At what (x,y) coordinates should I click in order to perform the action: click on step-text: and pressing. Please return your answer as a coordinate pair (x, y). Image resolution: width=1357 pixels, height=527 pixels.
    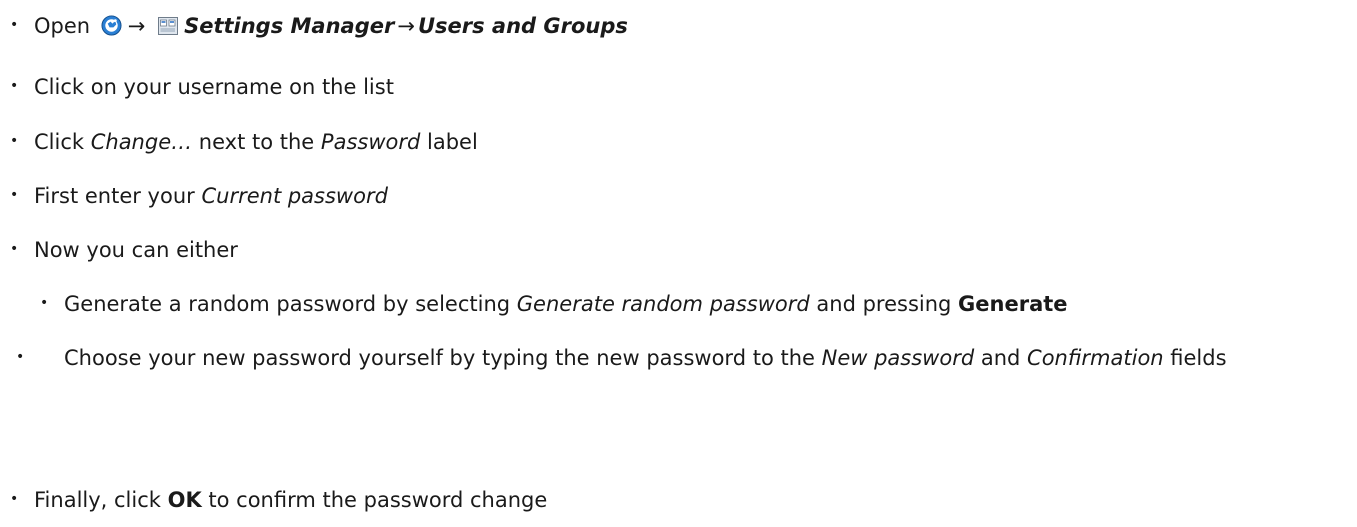
    Looking at the image, I should click on (884, 304).